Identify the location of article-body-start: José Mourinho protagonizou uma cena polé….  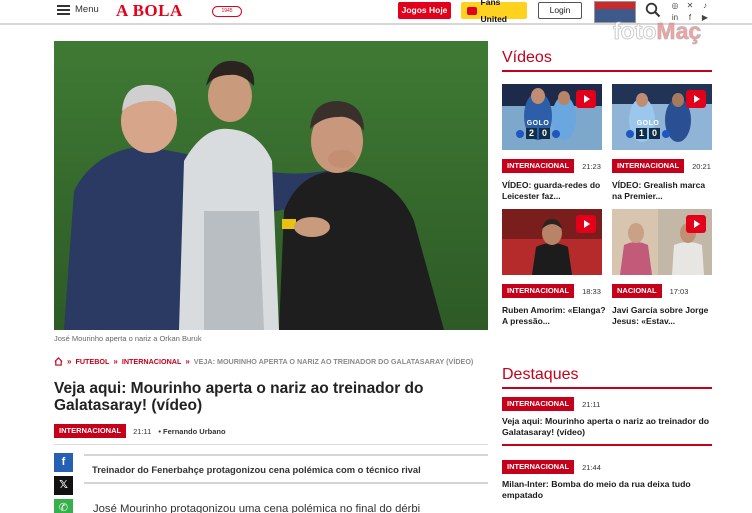
(257, 508).